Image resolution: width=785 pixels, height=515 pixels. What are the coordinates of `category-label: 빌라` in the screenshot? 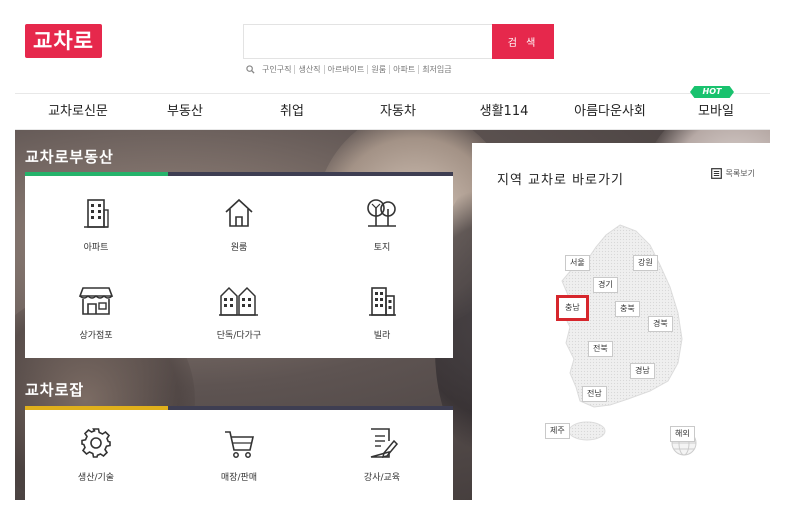 It's located at (382, 336).